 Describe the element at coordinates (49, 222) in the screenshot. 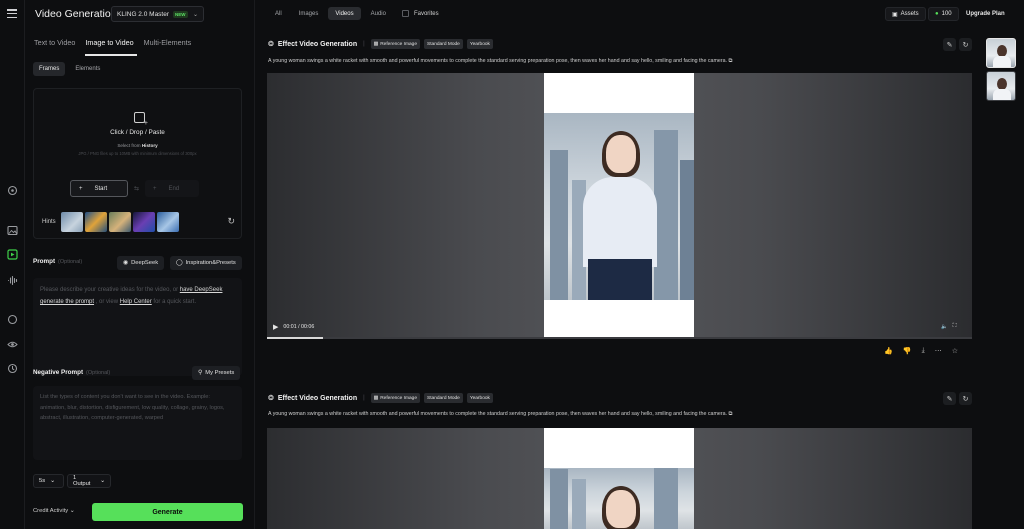

I see `hints-label: Hints` at that location.